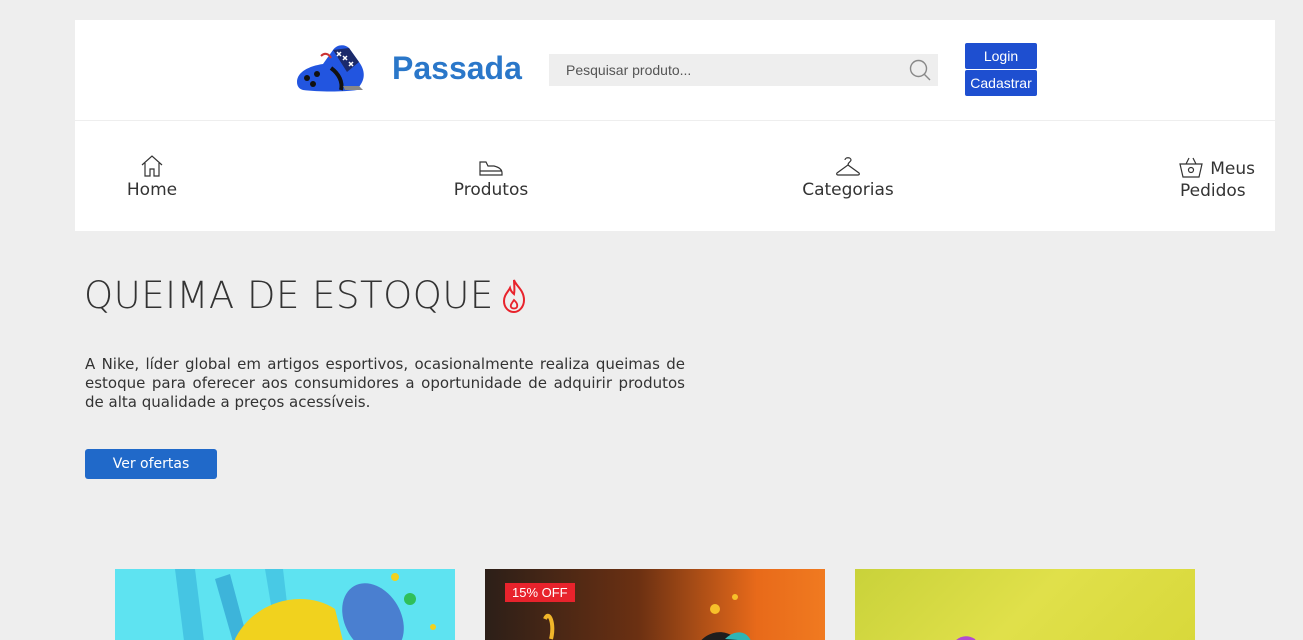 Image resolution: width=1303 pixels, height=640 pixels. What do you see at coordinates (920, 70) in the screenshot?
I see `search-icon` at bounding box center [920, 70].